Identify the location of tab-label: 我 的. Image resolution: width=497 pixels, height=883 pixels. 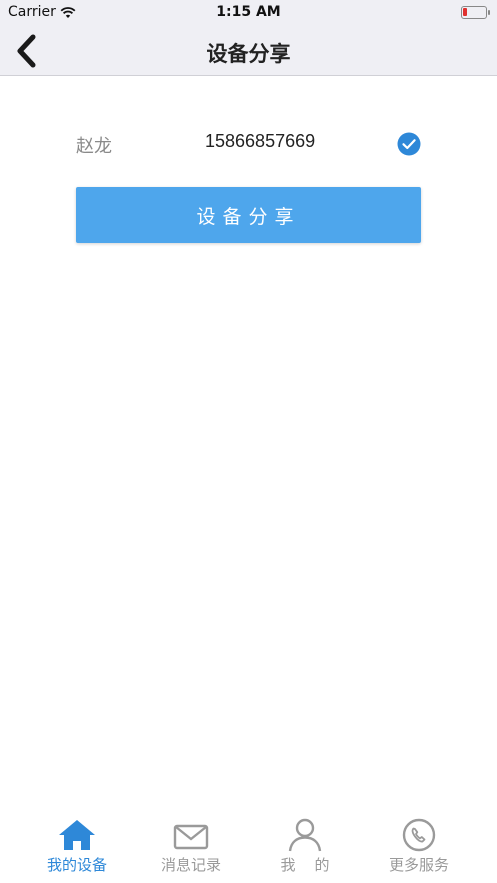
(305, 865).